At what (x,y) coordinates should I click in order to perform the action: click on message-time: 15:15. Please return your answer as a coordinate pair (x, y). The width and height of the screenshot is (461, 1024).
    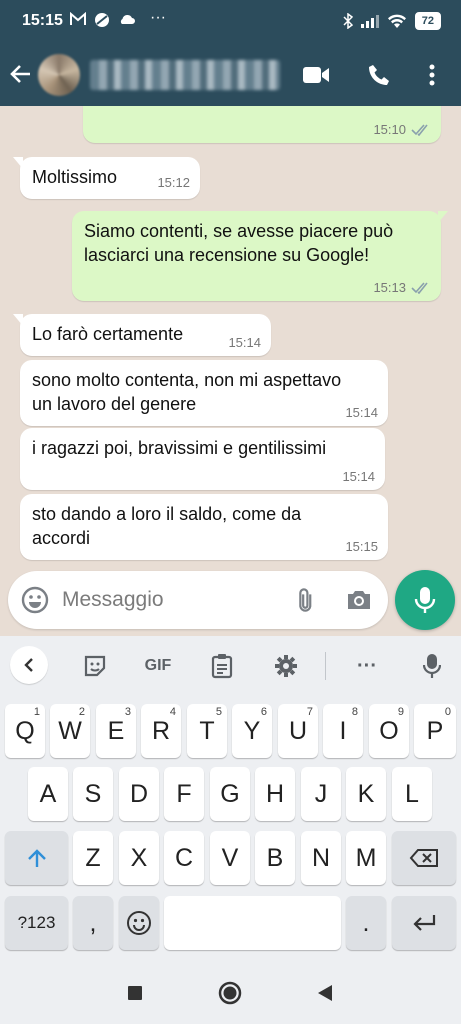
    Looking at the image, I should click on (361, 546).